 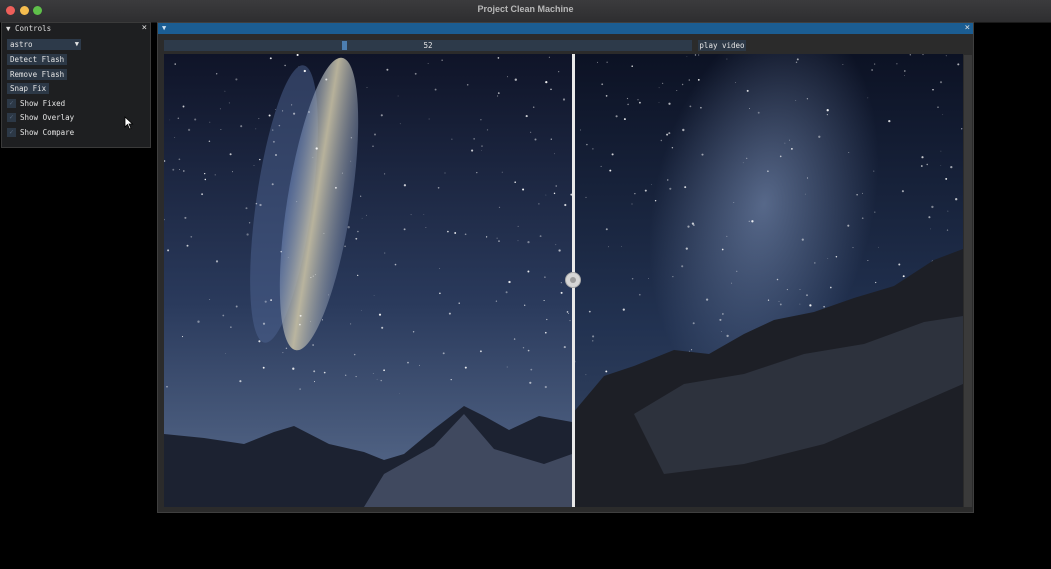 I want to click on preset-value: astro, so click(x=21, y=44).